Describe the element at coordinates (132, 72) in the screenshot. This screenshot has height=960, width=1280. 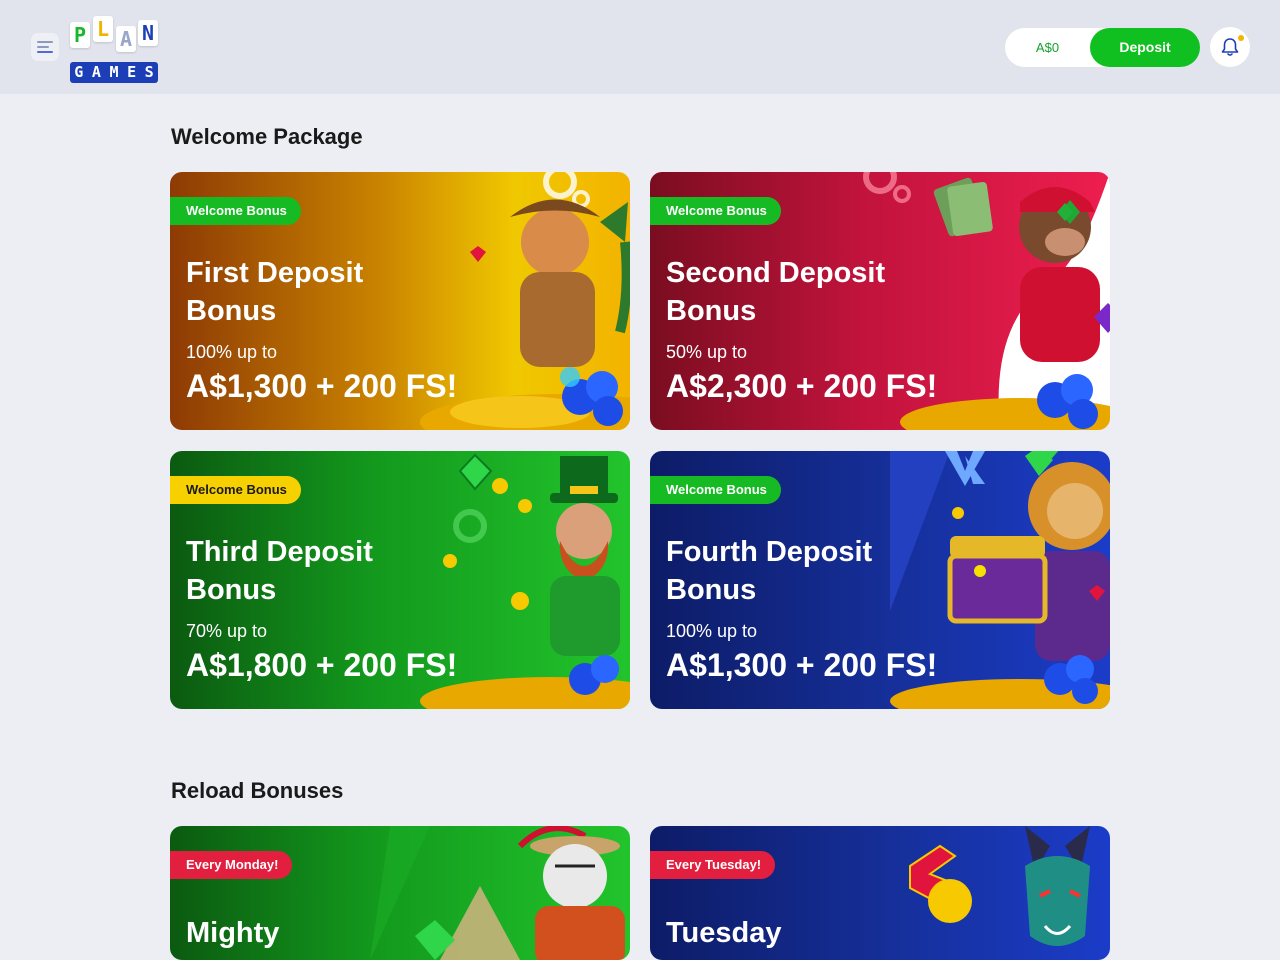
I see `logo-letter: E` at that location.